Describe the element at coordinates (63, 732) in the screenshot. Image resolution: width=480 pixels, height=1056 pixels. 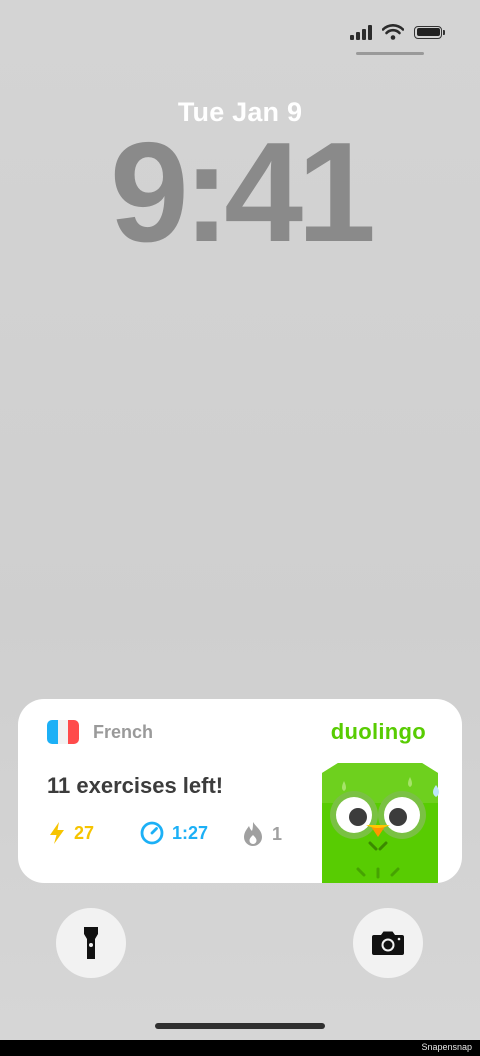
I see `french-flag-icon` at that location.